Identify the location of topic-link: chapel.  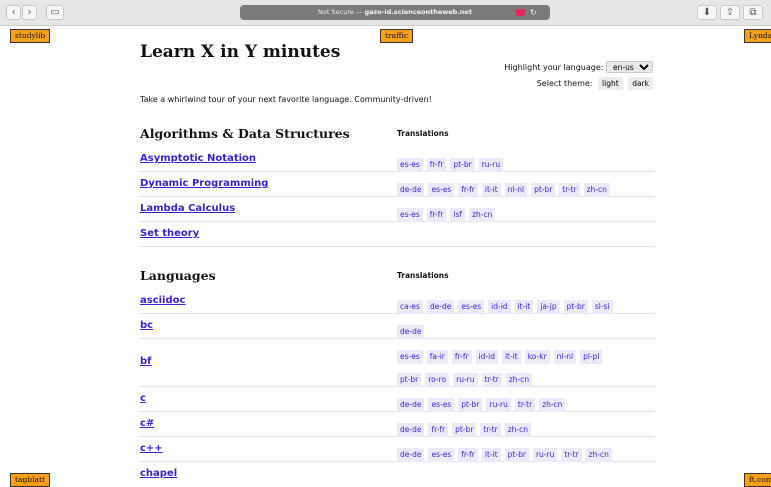
(158, 473).